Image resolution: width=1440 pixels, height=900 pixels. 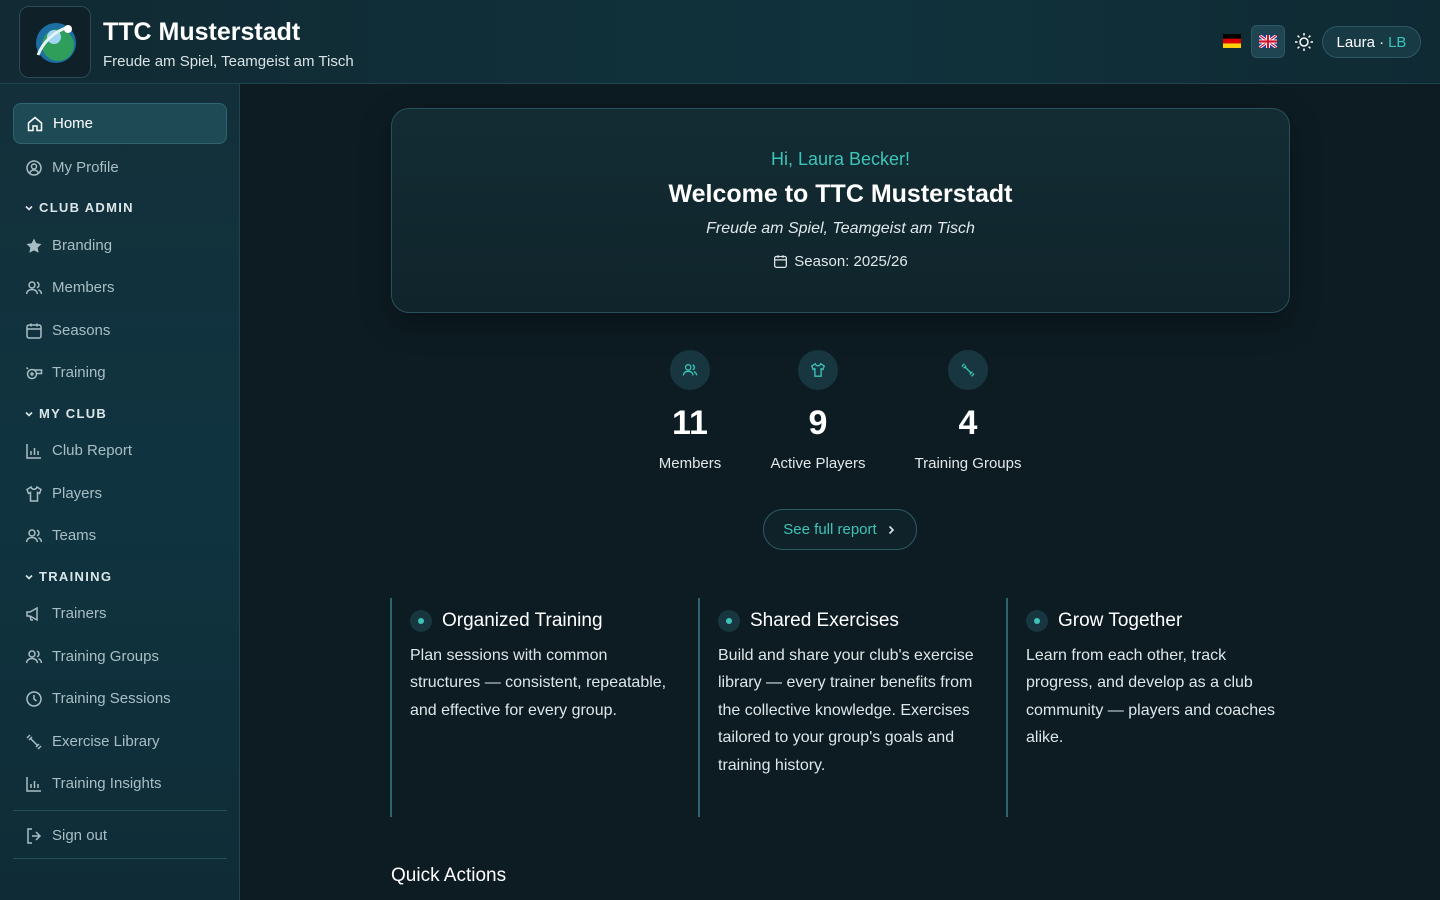 I want to click on stat-value: 9, so click(x=818, y=423).